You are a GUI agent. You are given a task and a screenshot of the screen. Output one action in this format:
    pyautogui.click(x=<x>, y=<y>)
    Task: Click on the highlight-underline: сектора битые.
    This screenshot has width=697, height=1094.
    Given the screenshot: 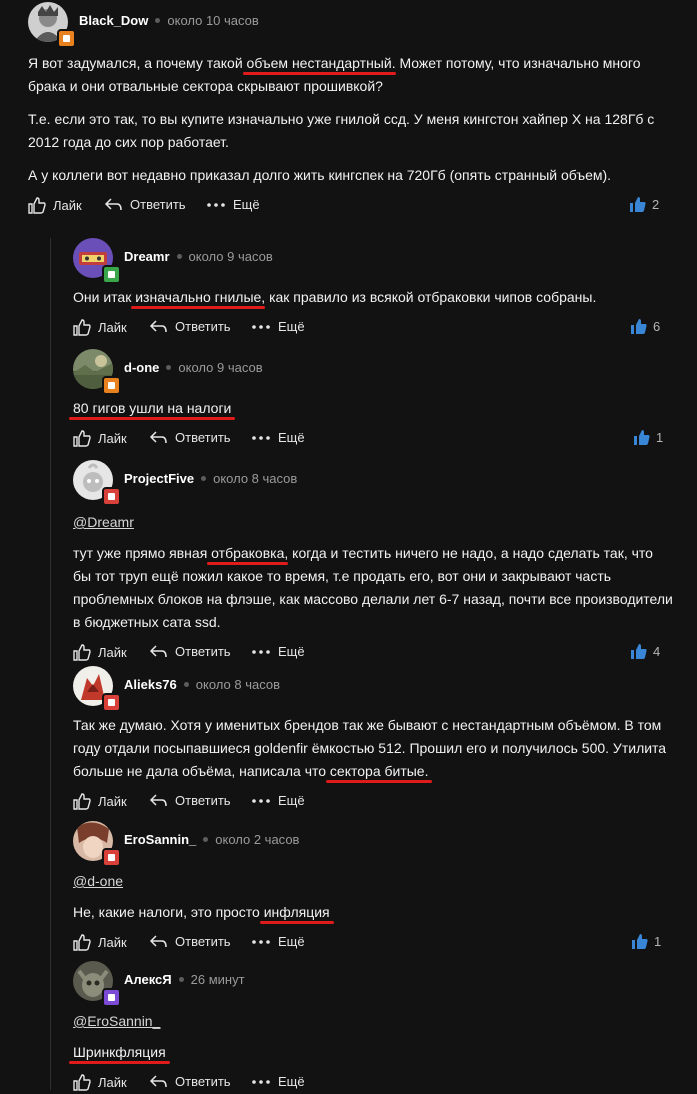 What is the action you would take?
    pyautogui.click(x=379, y=771)
    